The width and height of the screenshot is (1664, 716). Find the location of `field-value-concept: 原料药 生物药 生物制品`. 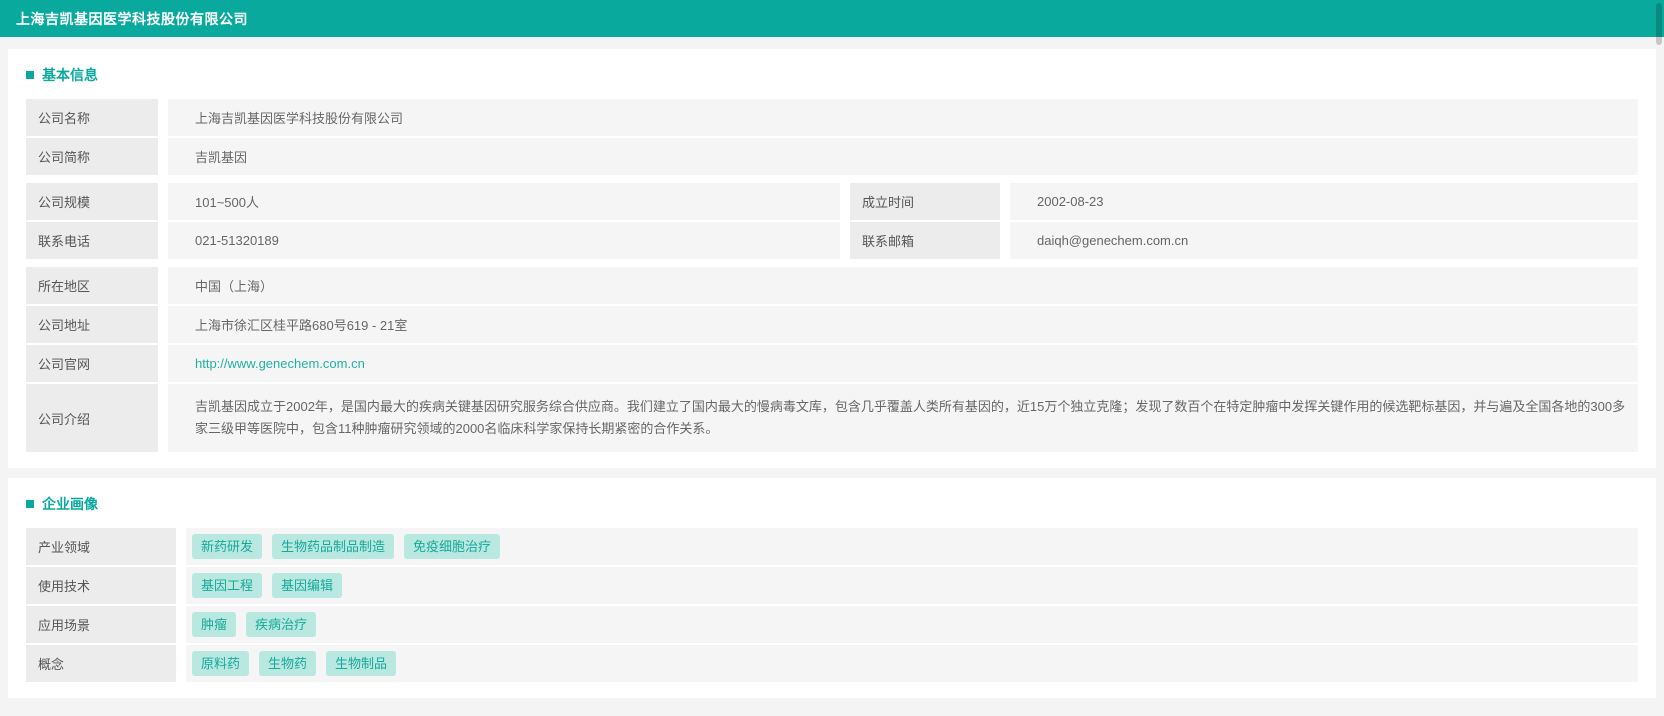

field-value-concept: 原料药 生物药 生物制品 is located at coordinates (912, 663).